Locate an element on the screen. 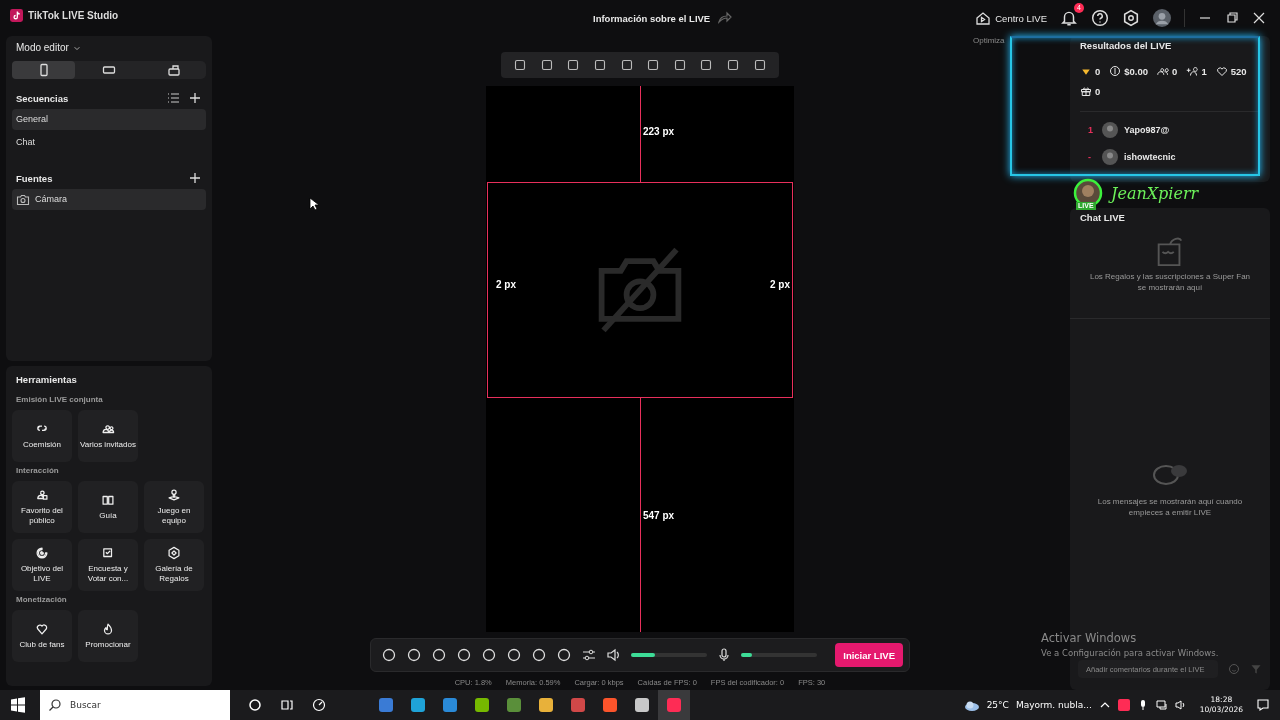 The height and width of the screenshot is (720, 1280). person-plus-icon is located at coordinates (1192, 71).